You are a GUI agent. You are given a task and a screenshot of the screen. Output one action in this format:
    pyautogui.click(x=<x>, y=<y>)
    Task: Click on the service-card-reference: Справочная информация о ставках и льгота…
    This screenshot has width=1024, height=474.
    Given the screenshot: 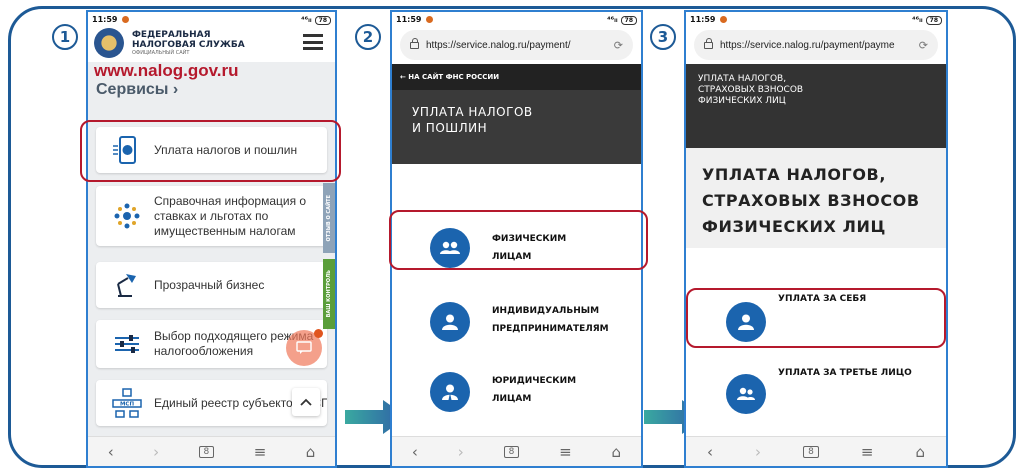 What is the action you would take?
    pyautogui.click(x=211, y=216)
    